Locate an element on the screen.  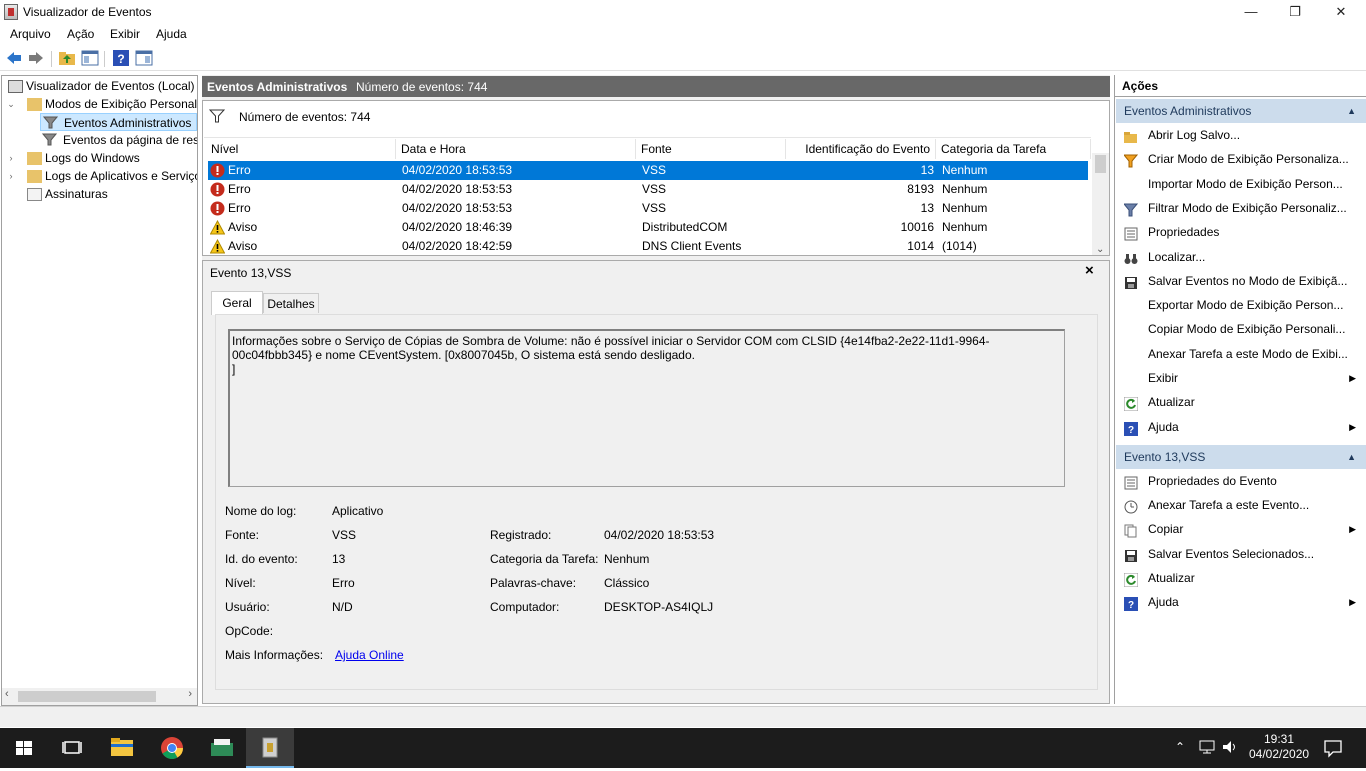
task-category-value: Nenhum is located at coordinates (626, 559).